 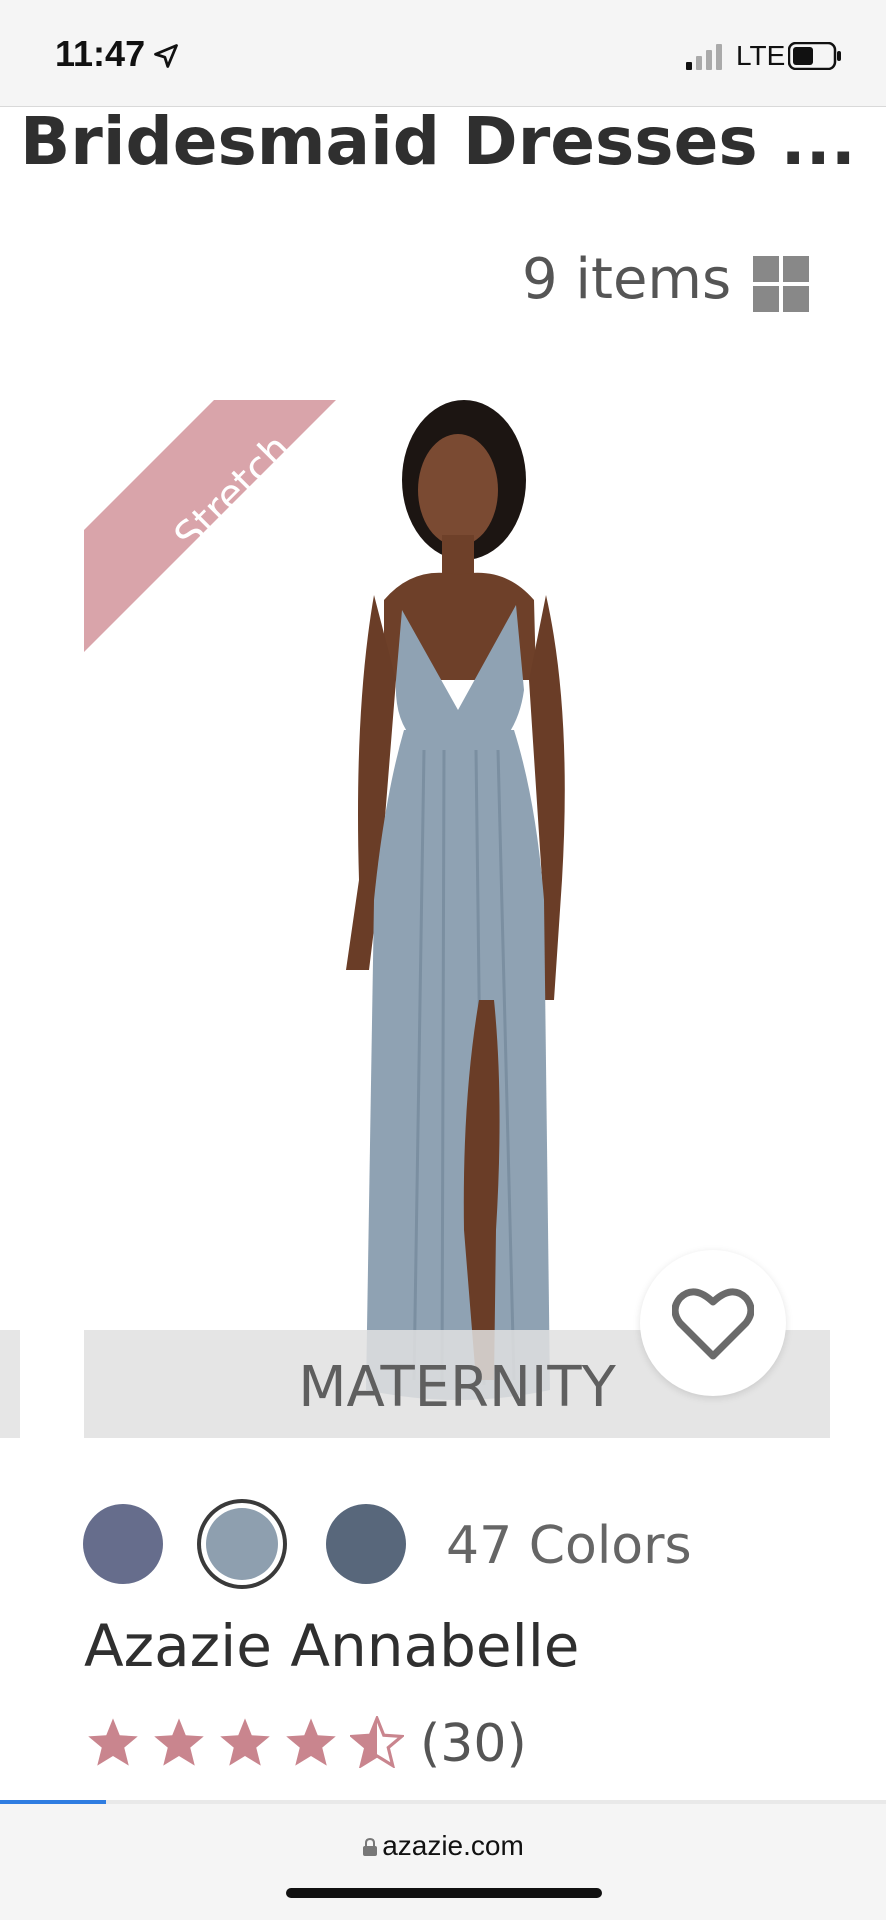 I want to click on colors-count: 47 Colors, so click(x=569, y=1546).